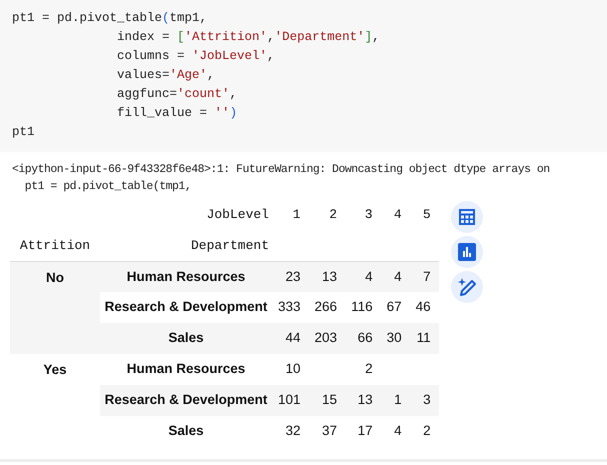  I want to click on index-name: Attrition, so click(55, 245).